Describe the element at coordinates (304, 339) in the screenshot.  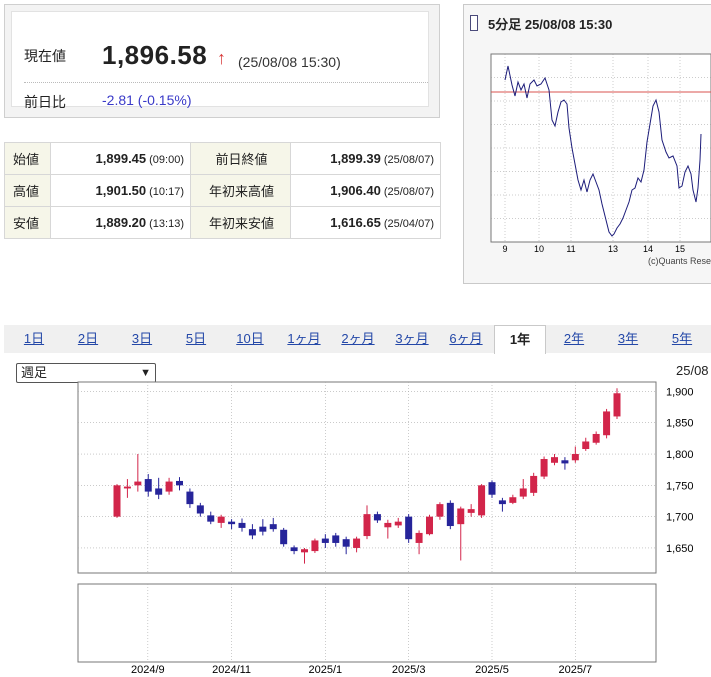
I see `tab-6: 1ヶ月` at that location.